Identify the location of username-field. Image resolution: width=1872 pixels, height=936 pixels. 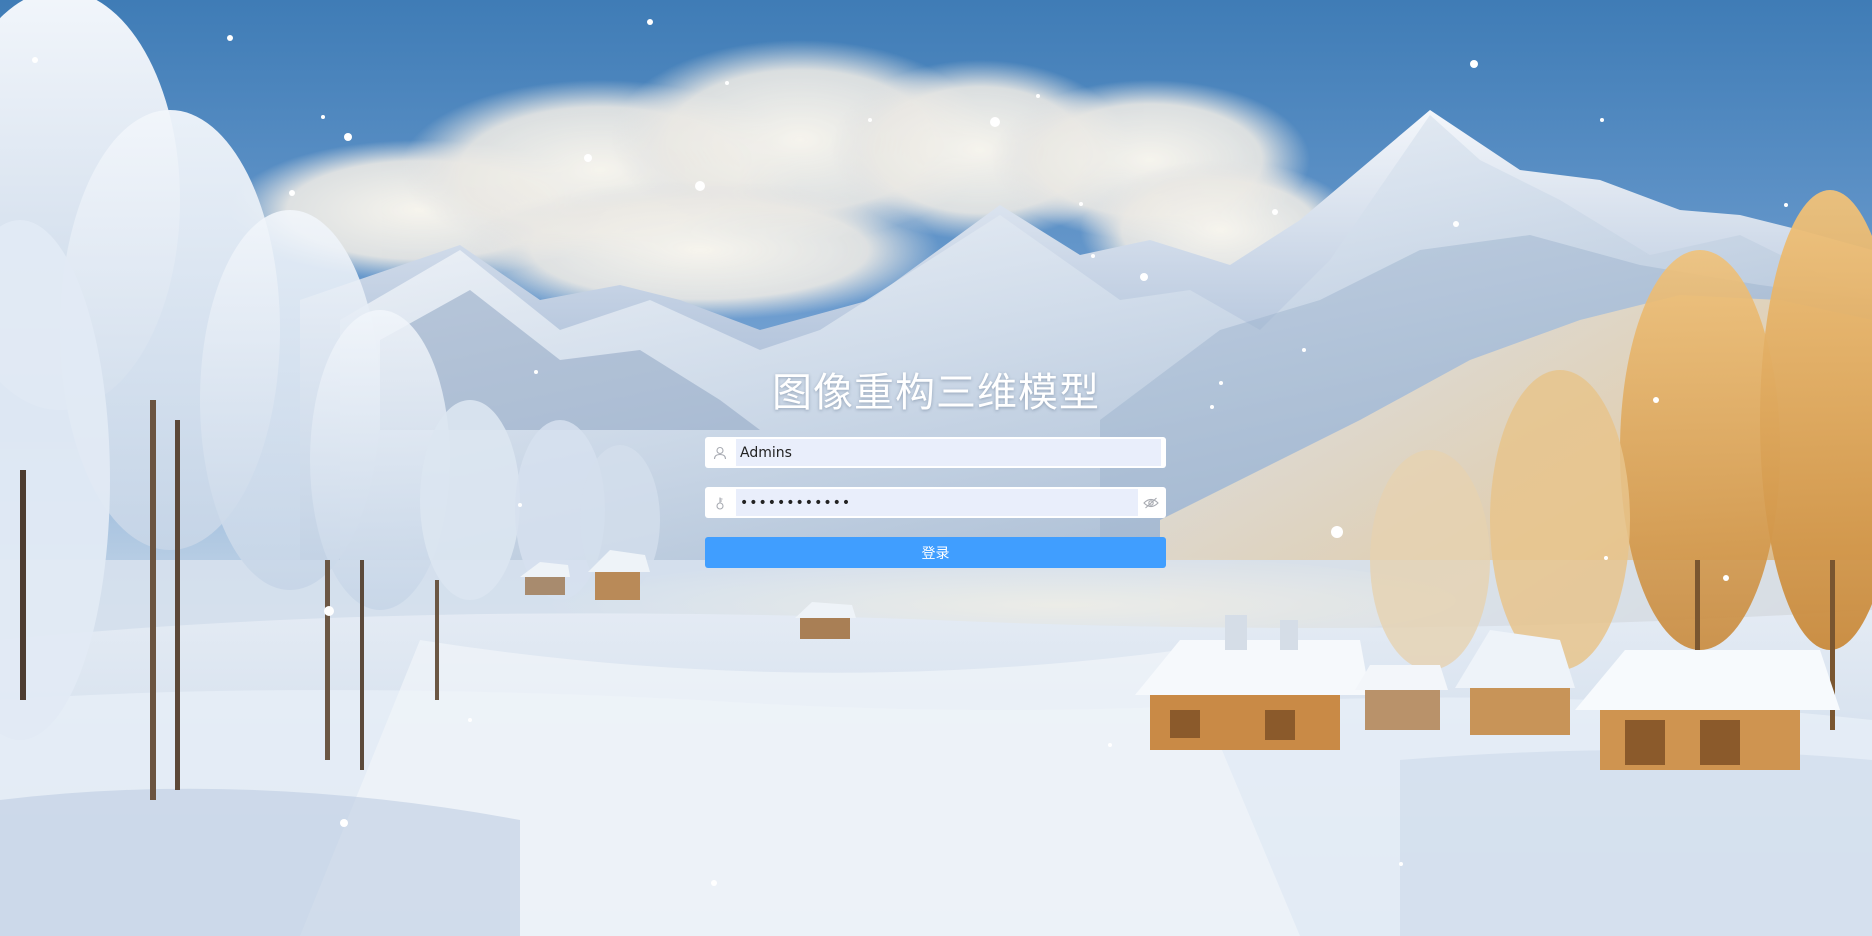
(935, 452).